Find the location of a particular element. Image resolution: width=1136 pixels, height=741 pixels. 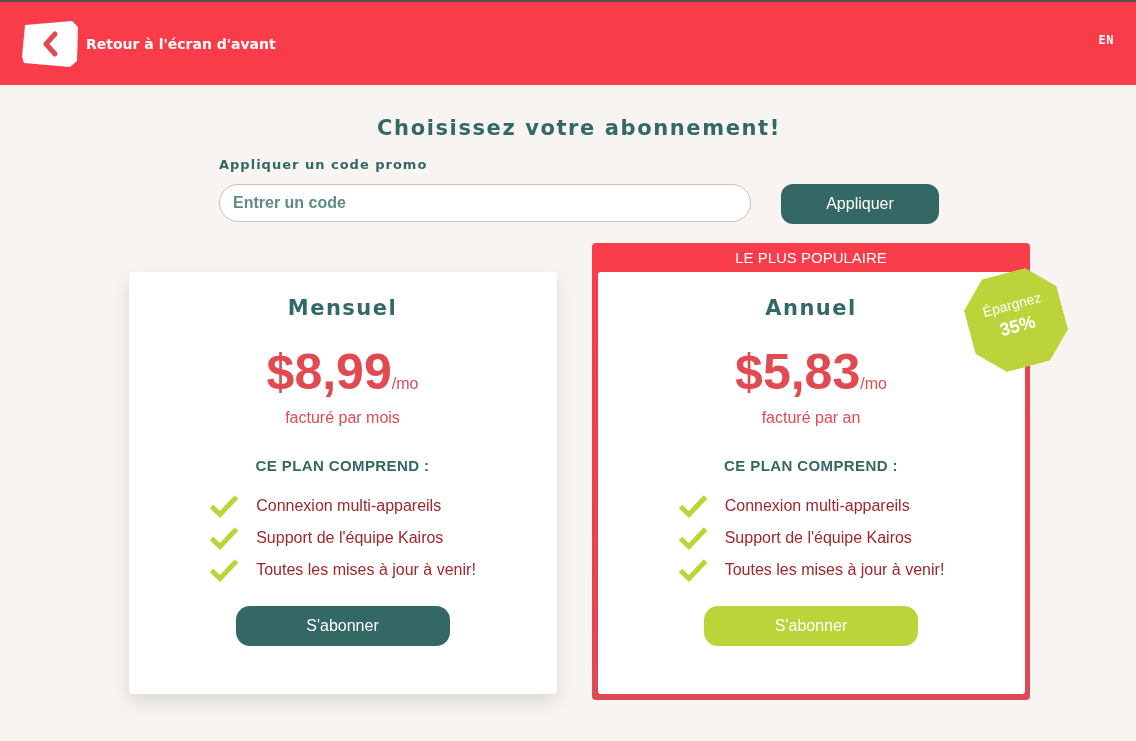

back-button: Retour à l'écran d'avant is located at coordinates (149, 43).